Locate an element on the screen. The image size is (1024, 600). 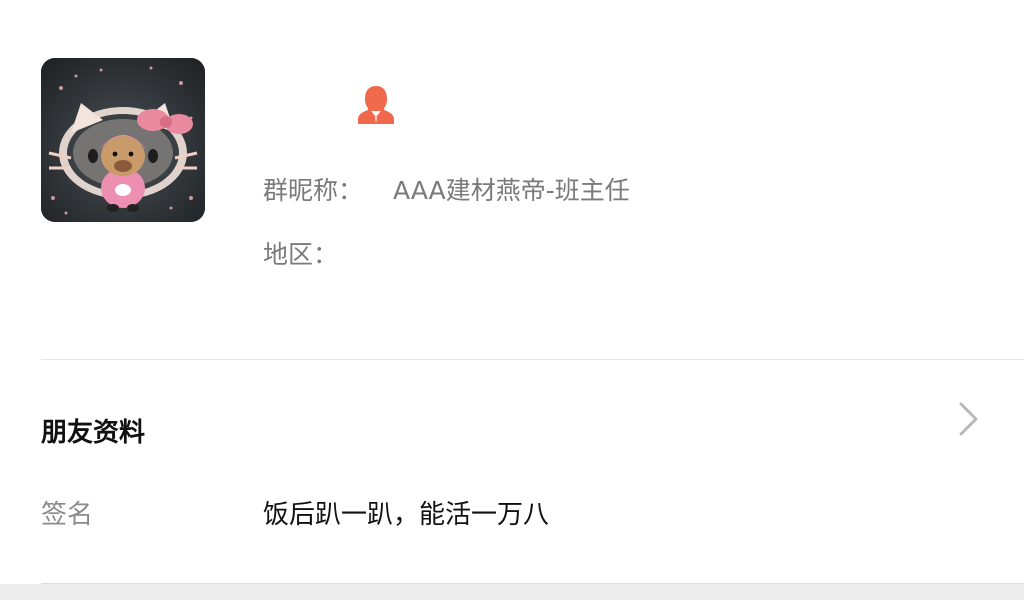
nickname-label: 群昵称： is located at coordinates (313, 190).